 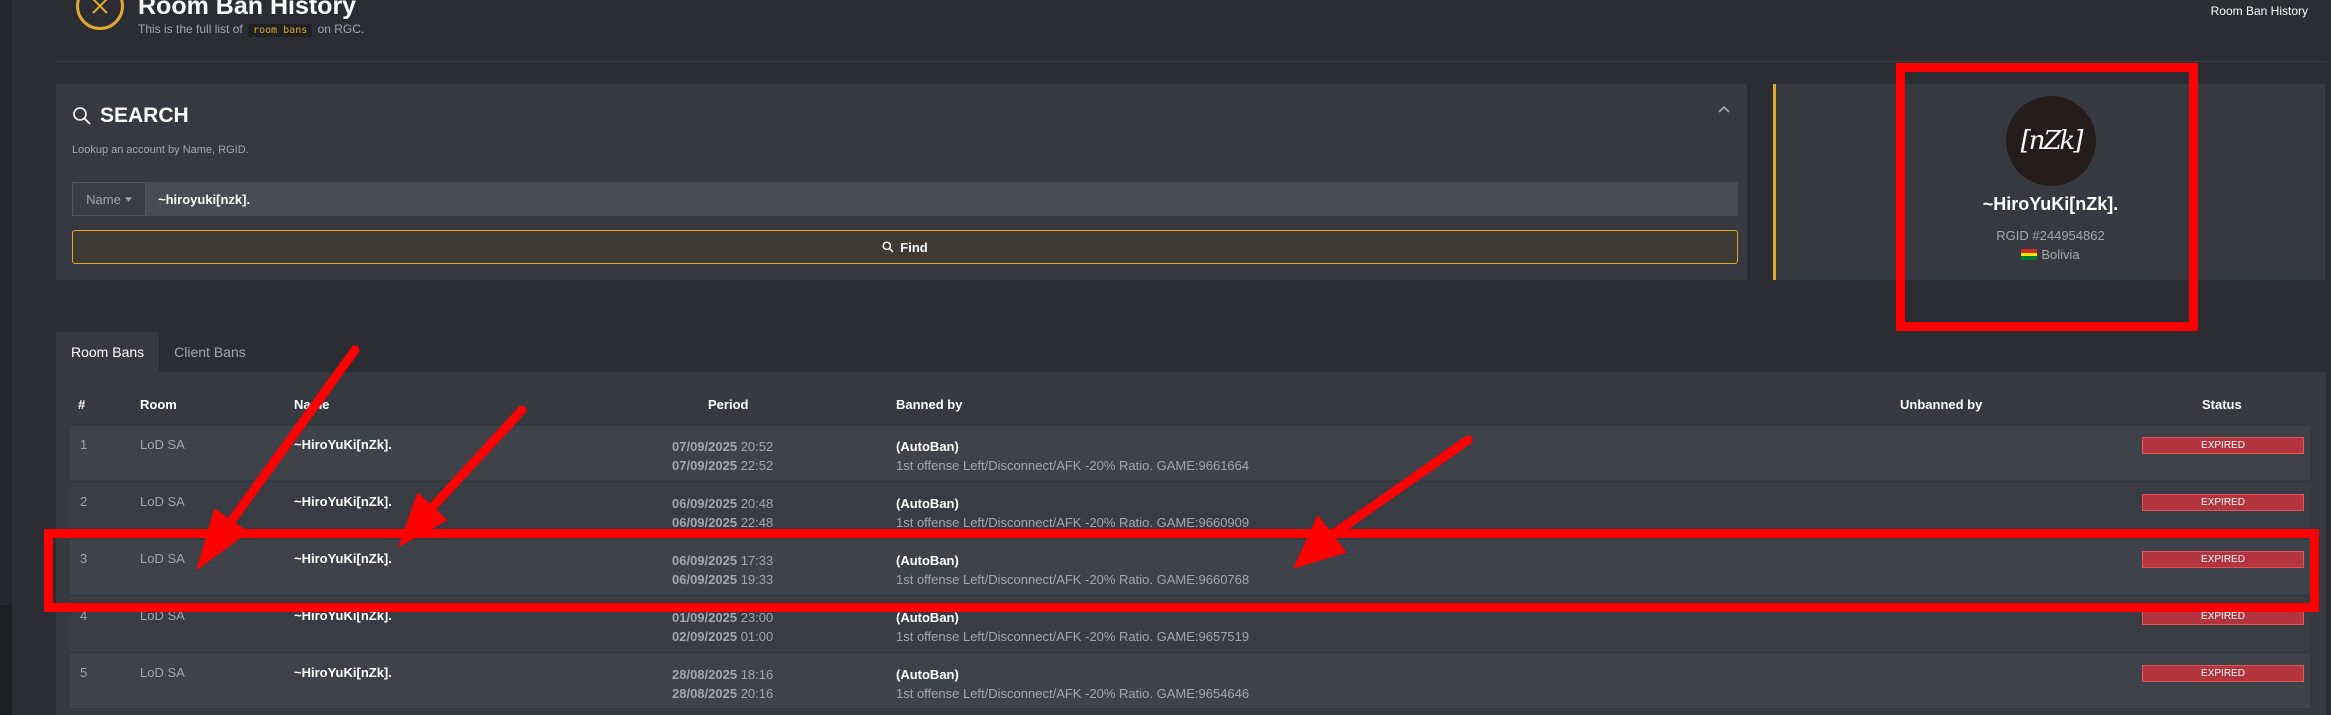 I want to click on subtitle-text-after: on RGC., so click(x=341, y=29).